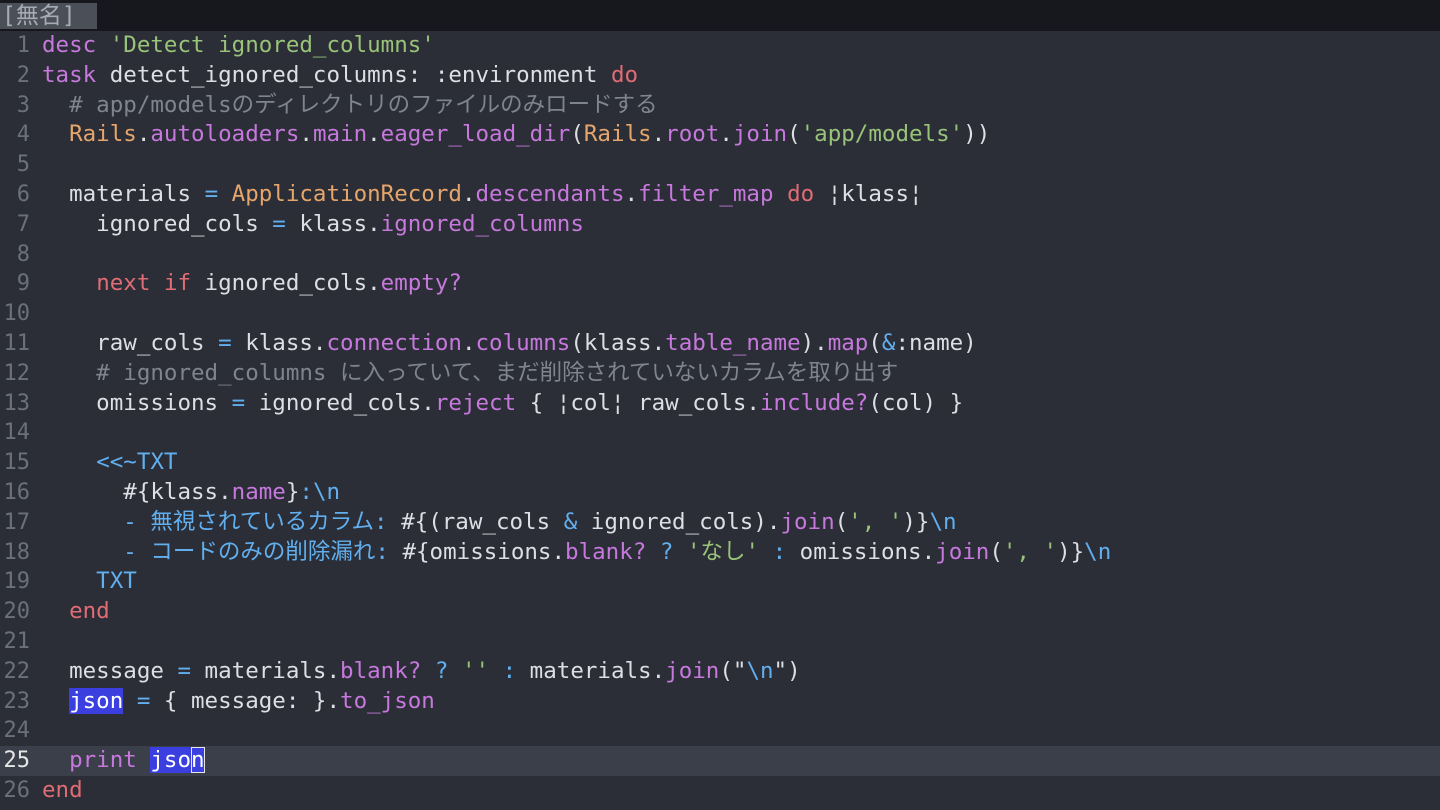 This screenshot has width=1440, height=810. I want to click on line-number: 8, so click(23, 254).